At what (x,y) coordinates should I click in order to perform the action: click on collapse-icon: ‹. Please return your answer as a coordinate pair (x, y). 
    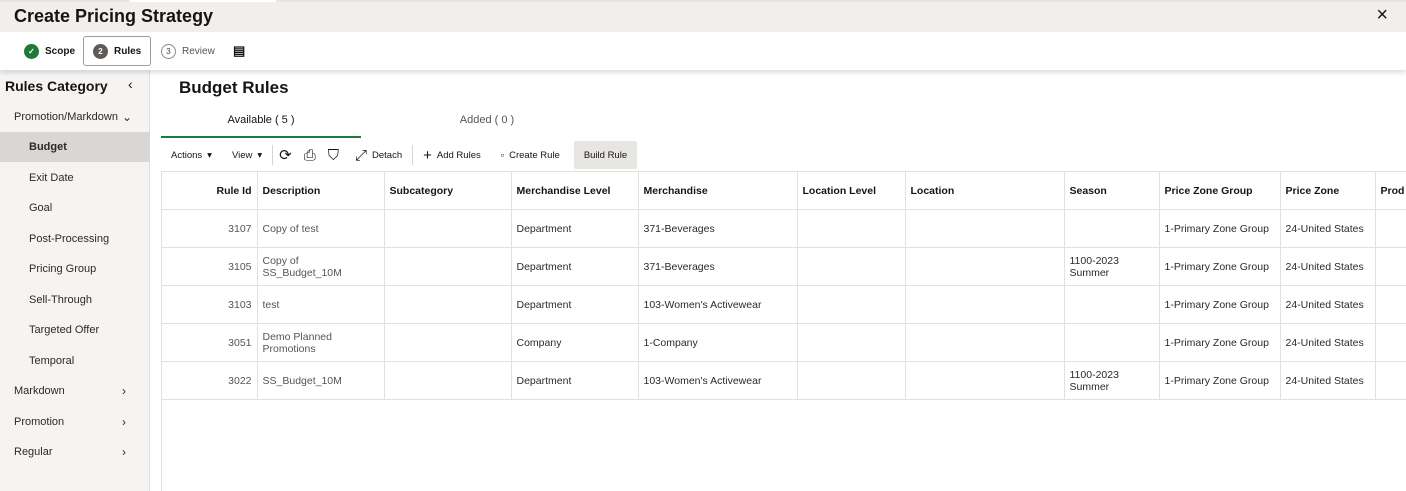
    Looking at the image, I should click on (130, 84).